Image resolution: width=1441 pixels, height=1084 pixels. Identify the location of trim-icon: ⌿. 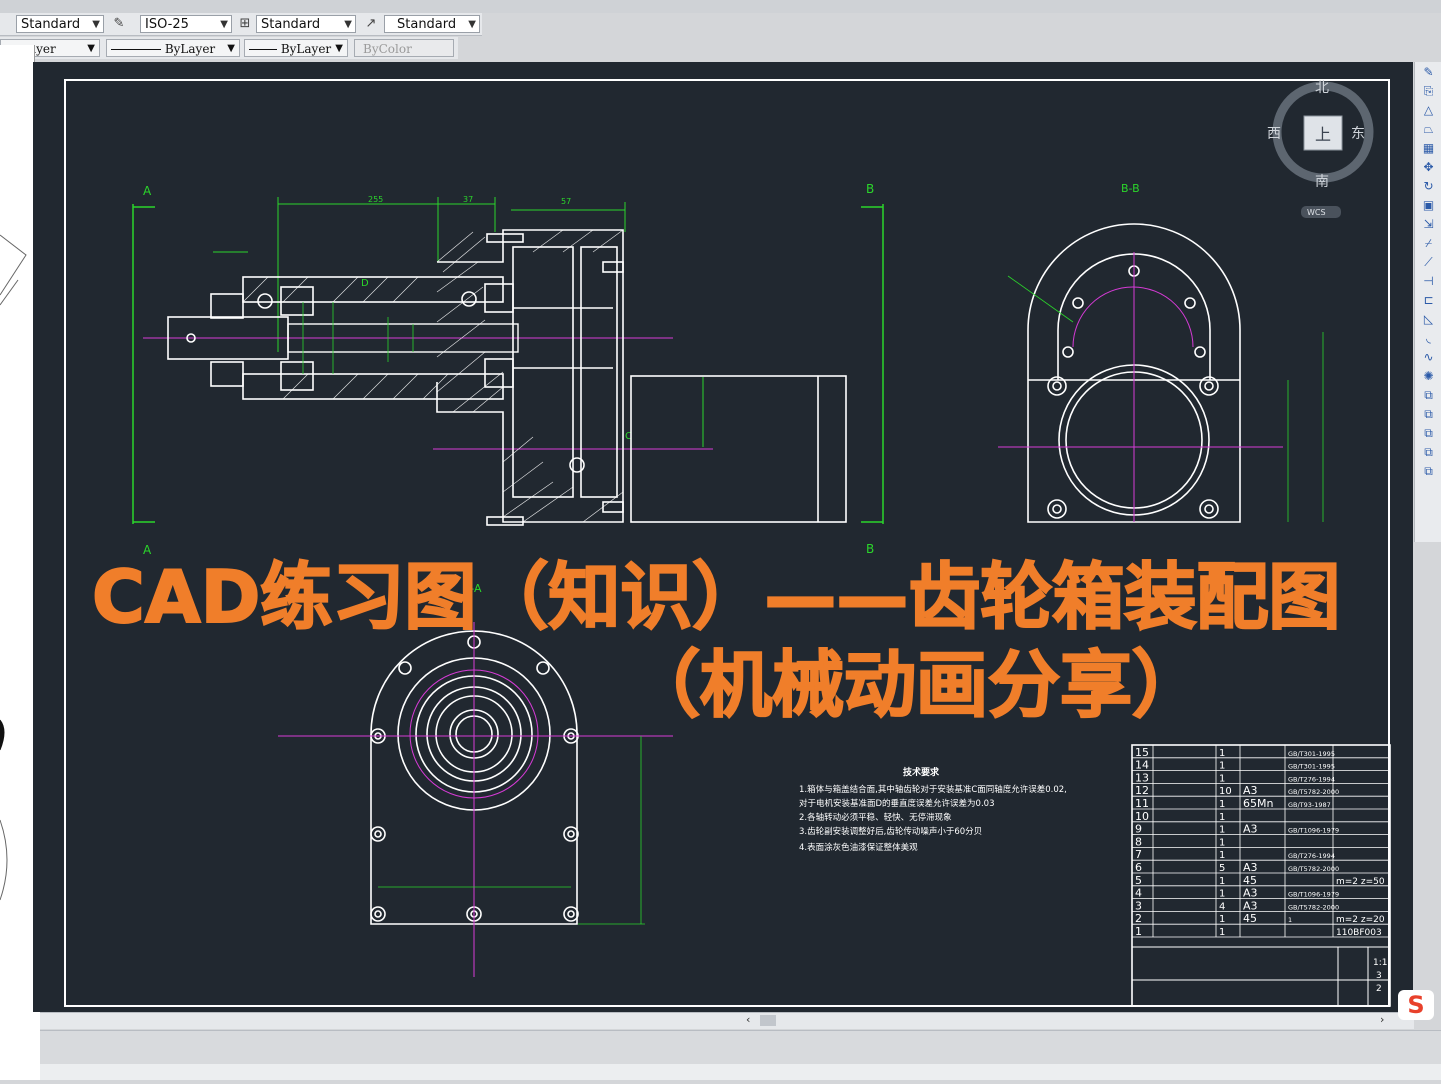
(1429, 243).